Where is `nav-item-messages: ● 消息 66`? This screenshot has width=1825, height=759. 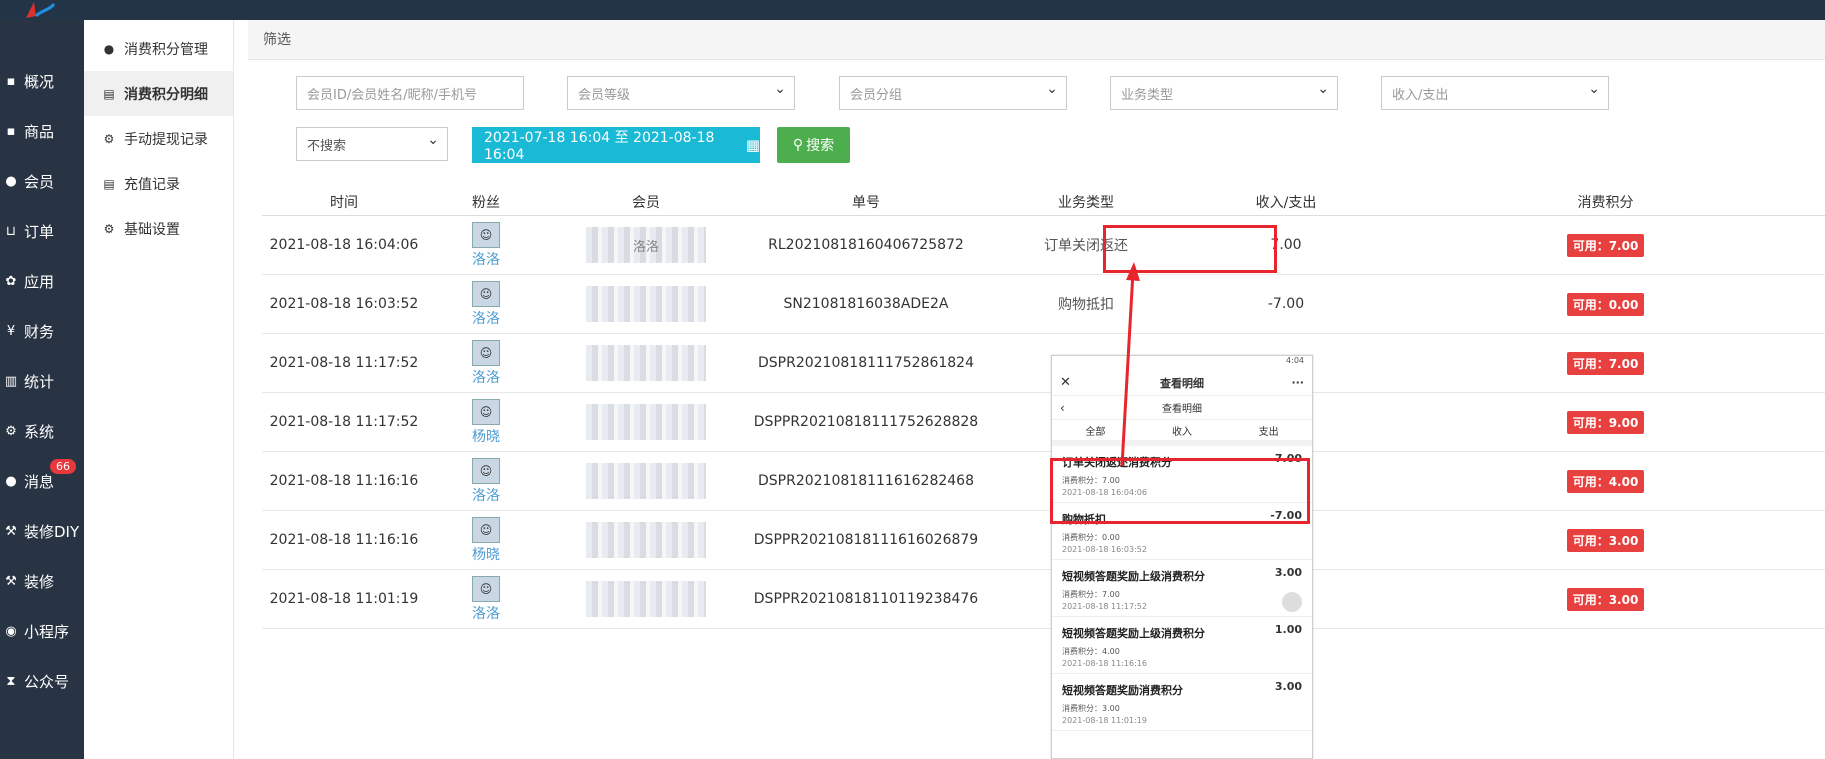
nav-item-messages: ● 消息 66 is located at coordinates (42, 481).